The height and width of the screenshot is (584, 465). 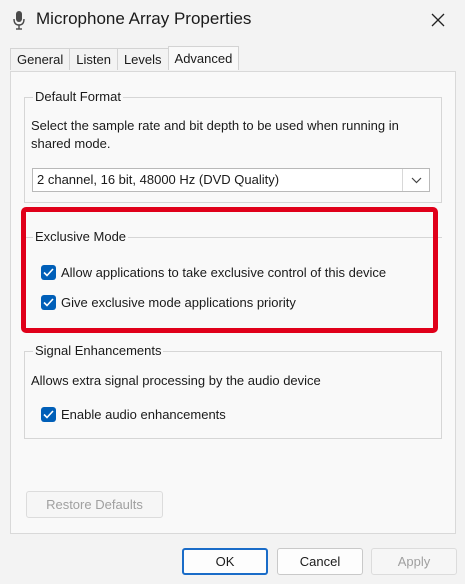 I want to click on tab-advanced: Advanced, so click(x=203, y=58).